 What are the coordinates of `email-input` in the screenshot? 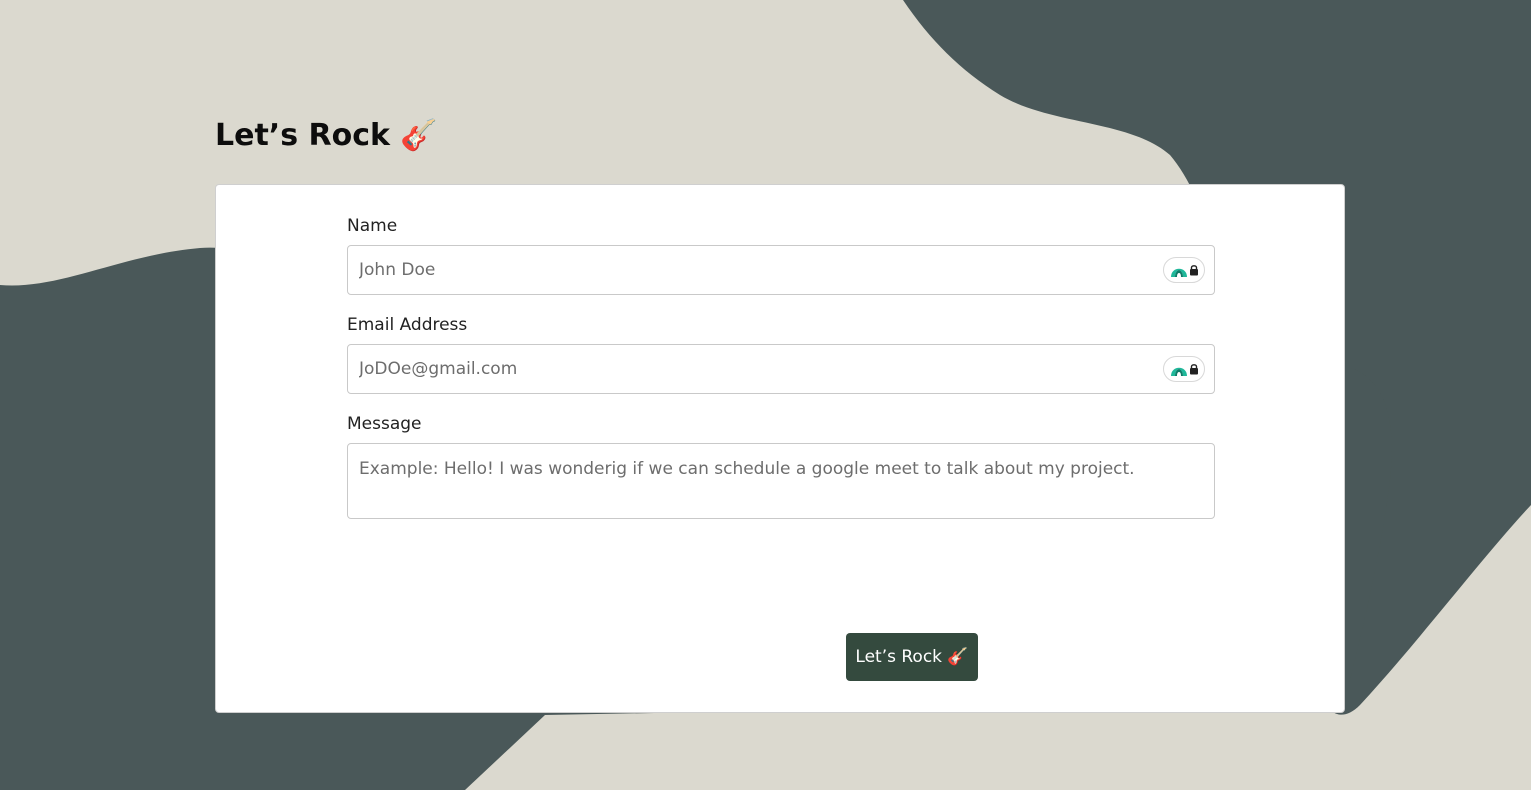 It's located at (781, 369).